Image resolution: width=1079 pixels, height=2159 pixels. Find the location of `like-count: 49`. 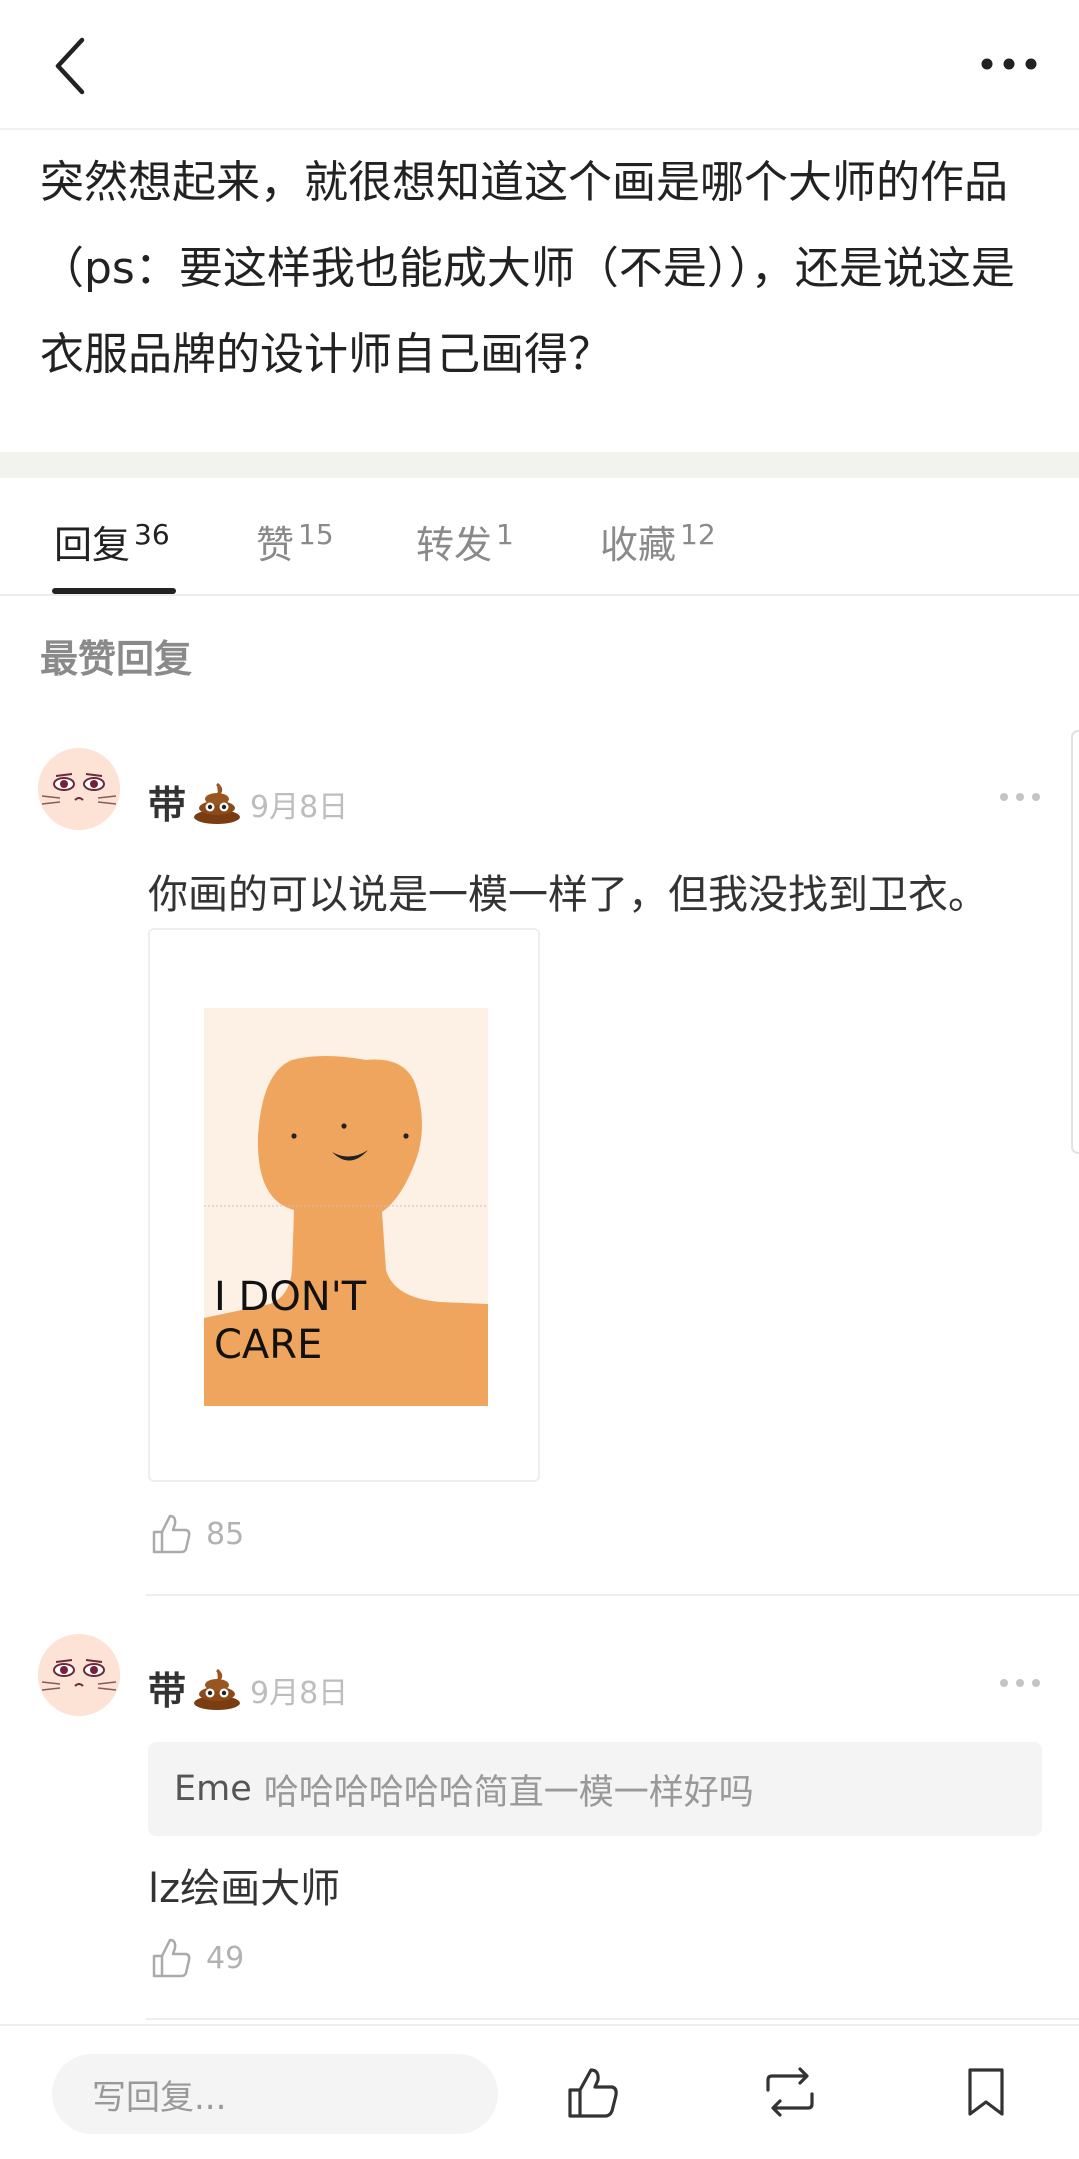

like-count: 49 is located at coordinates (225, 1958).